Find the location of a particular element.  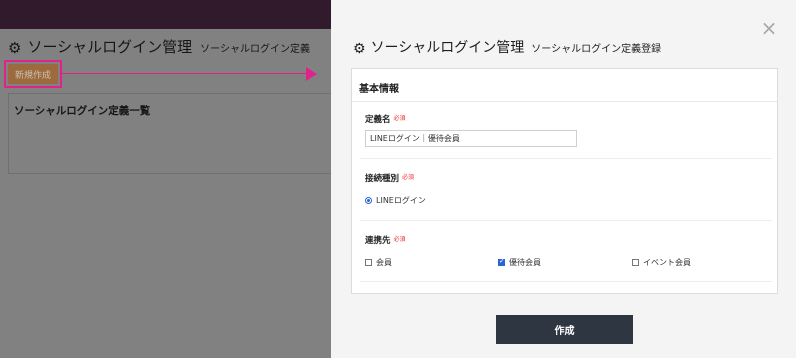

background-page-title: ⚙ ソーシャルログイン管理 ソーシャルログイン定義 is located at coordinates (159, 47).